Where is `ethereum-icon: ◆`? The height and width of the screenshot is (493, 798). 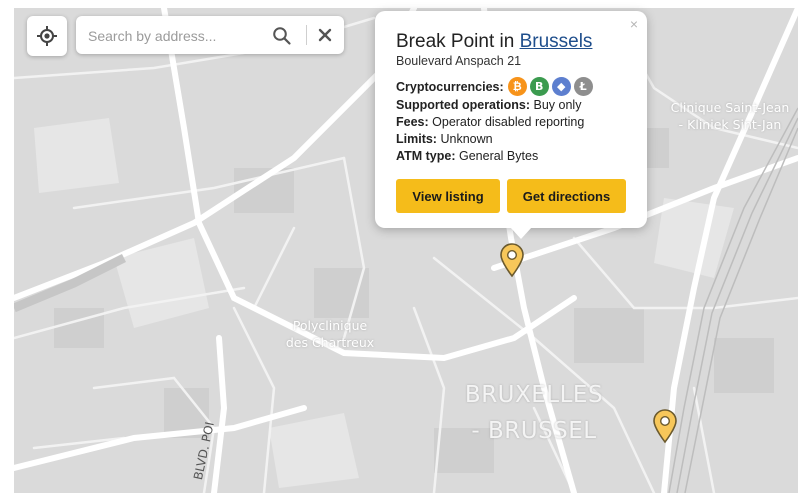 ethereum-icon: ◆ is located at coordinates (561, 86).